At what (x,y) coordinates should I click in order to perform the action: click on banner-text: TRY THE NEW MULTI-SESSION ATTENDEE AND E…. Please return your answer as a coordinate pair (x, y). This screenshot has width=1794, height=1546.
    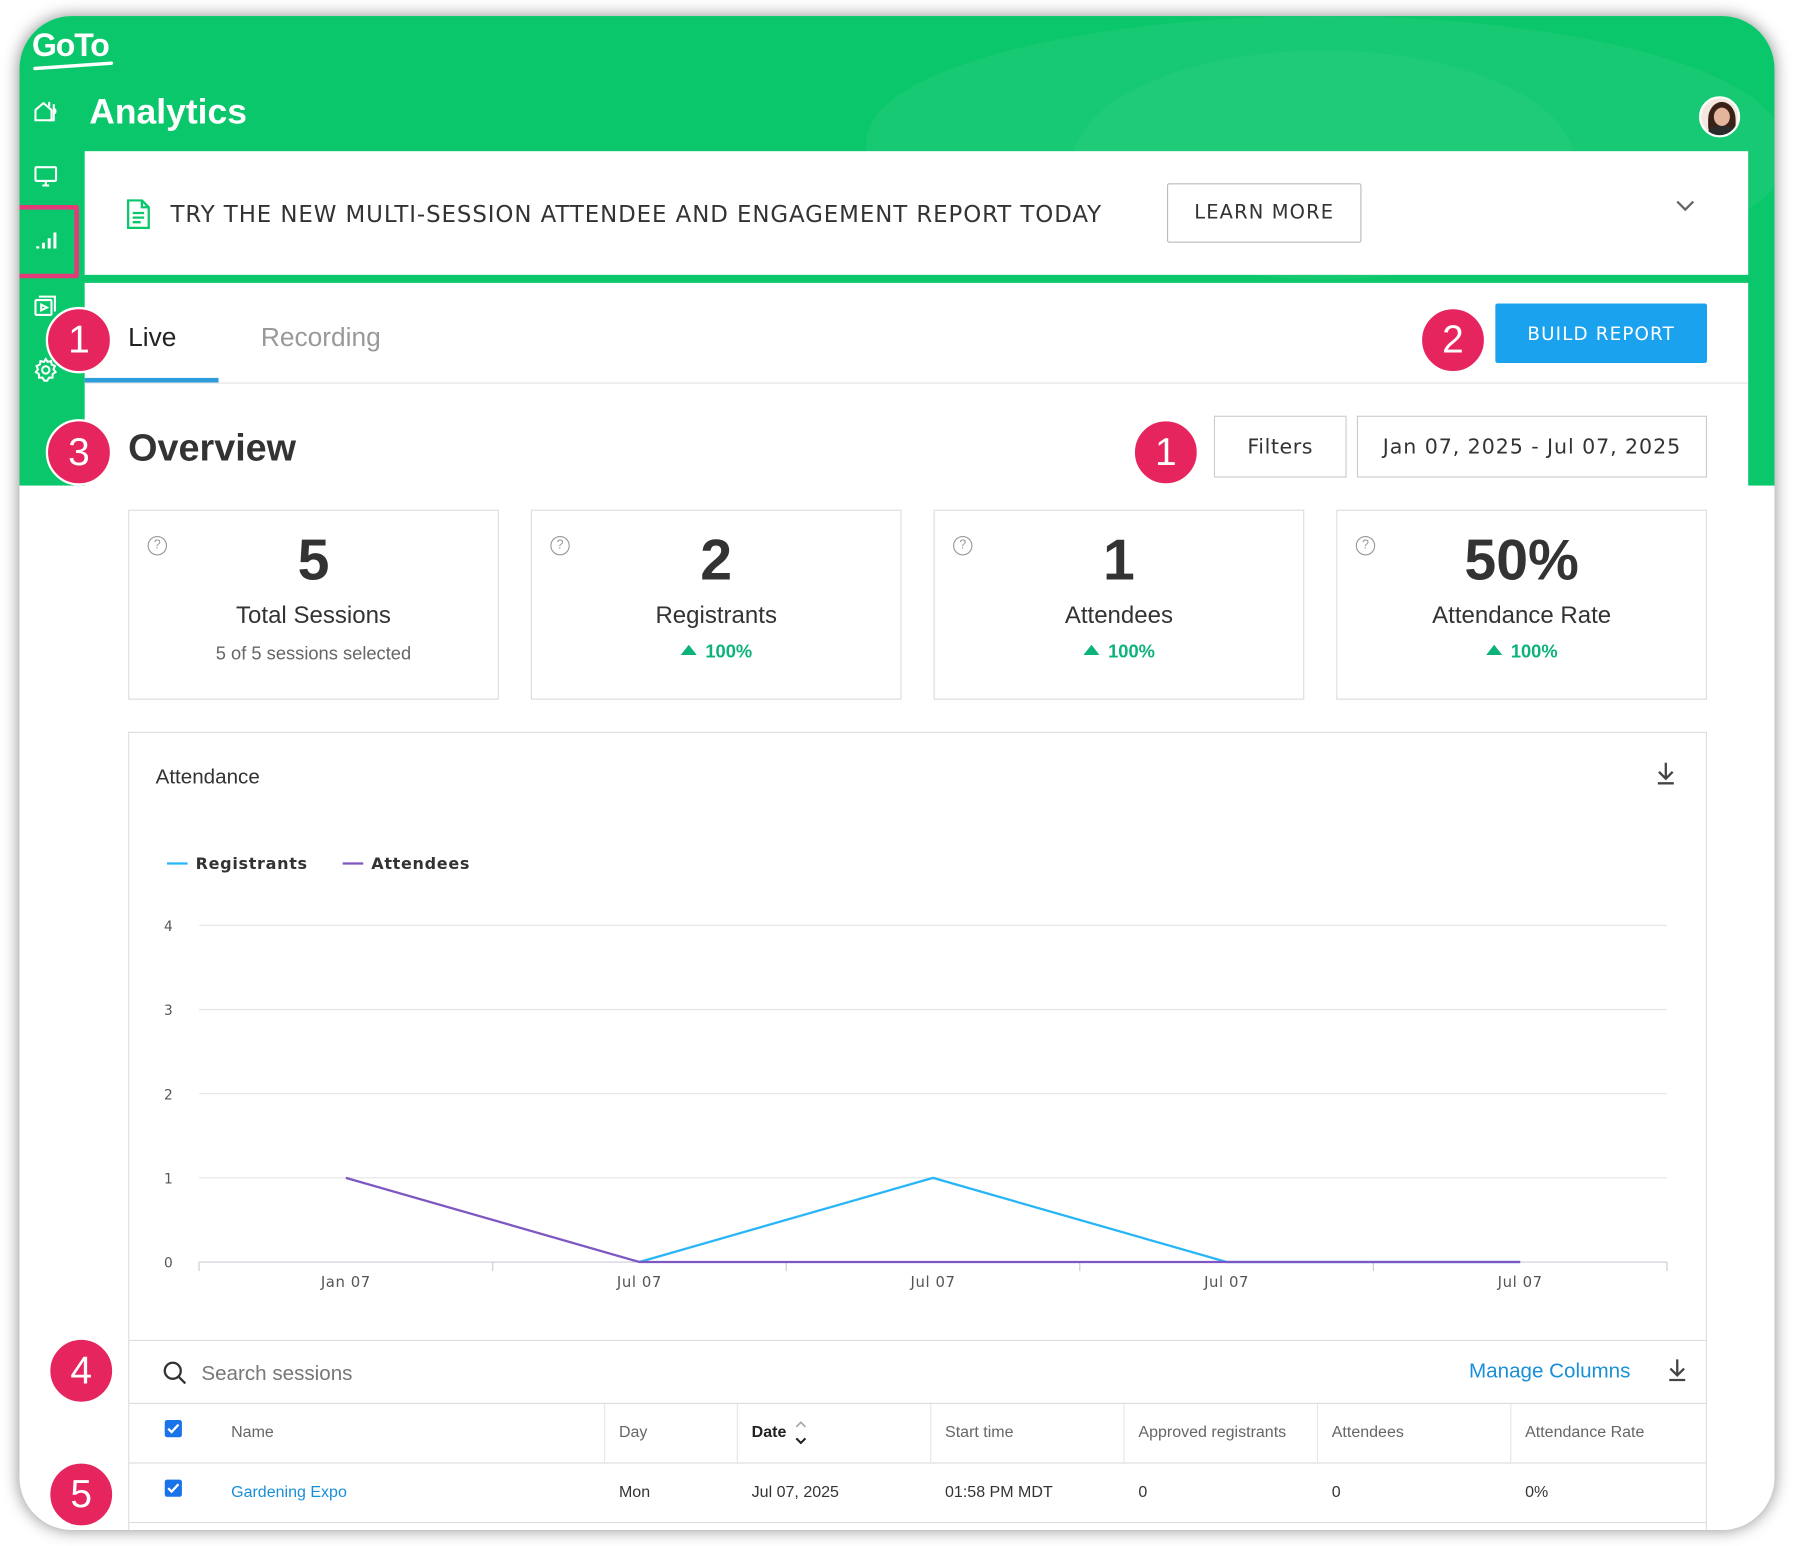
    Looking at the image, I should click on (636, 214).